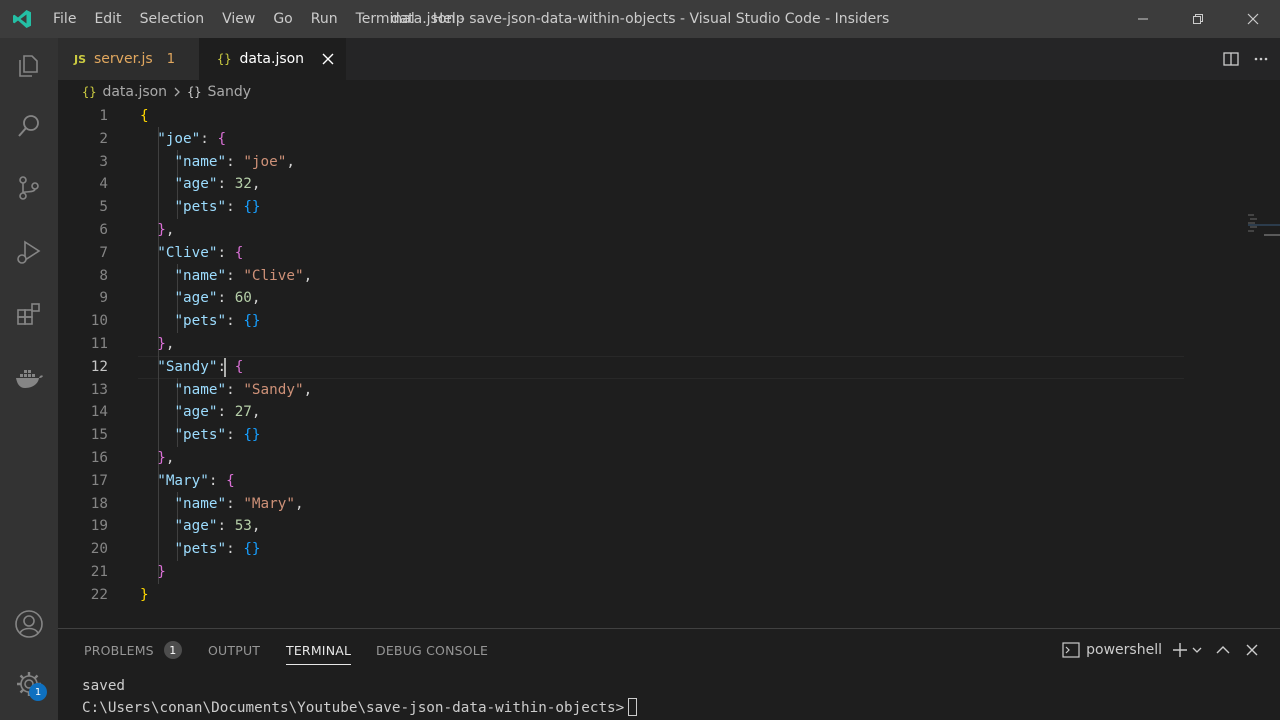 The height and width of the screenshot is (720, 1280). Describe the element at coordinates (621, 390) in the screenshot. I see `code-line: 13 "name": "Sandy",` at that location.